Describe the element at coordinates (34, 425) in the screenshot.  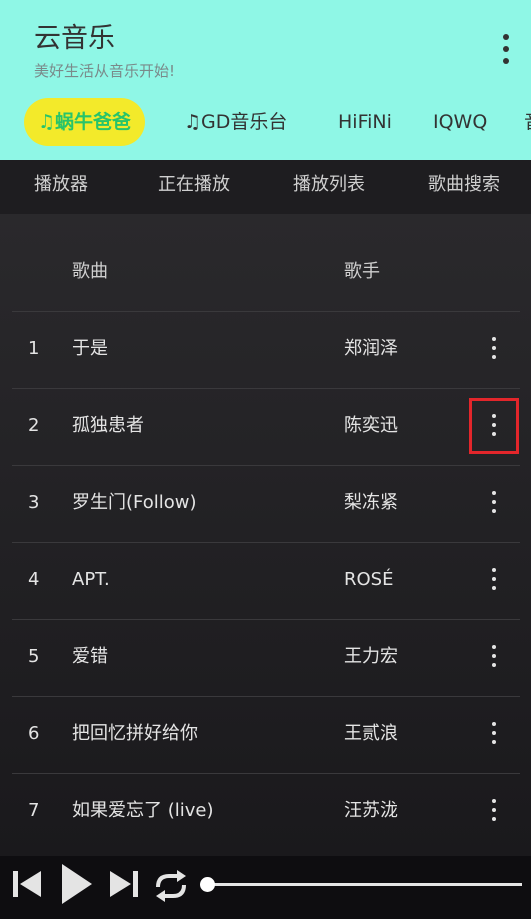
I see `song-number: 2` at that location.